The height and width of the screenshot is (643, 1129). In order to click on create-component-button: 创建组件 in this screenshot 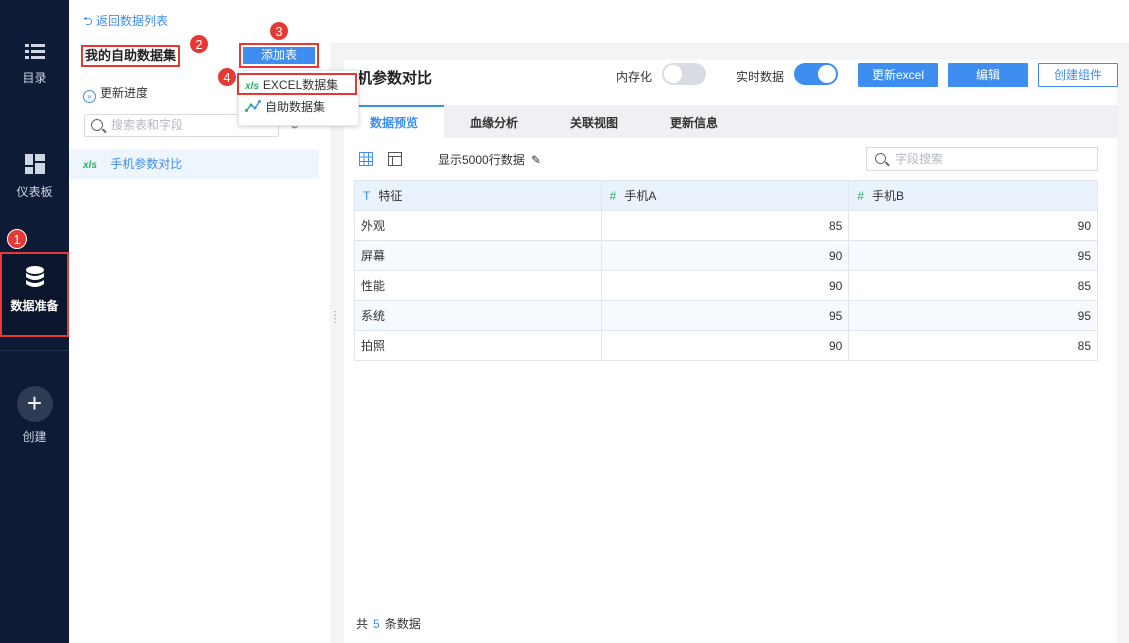, I will do `click(1078, 75)`.